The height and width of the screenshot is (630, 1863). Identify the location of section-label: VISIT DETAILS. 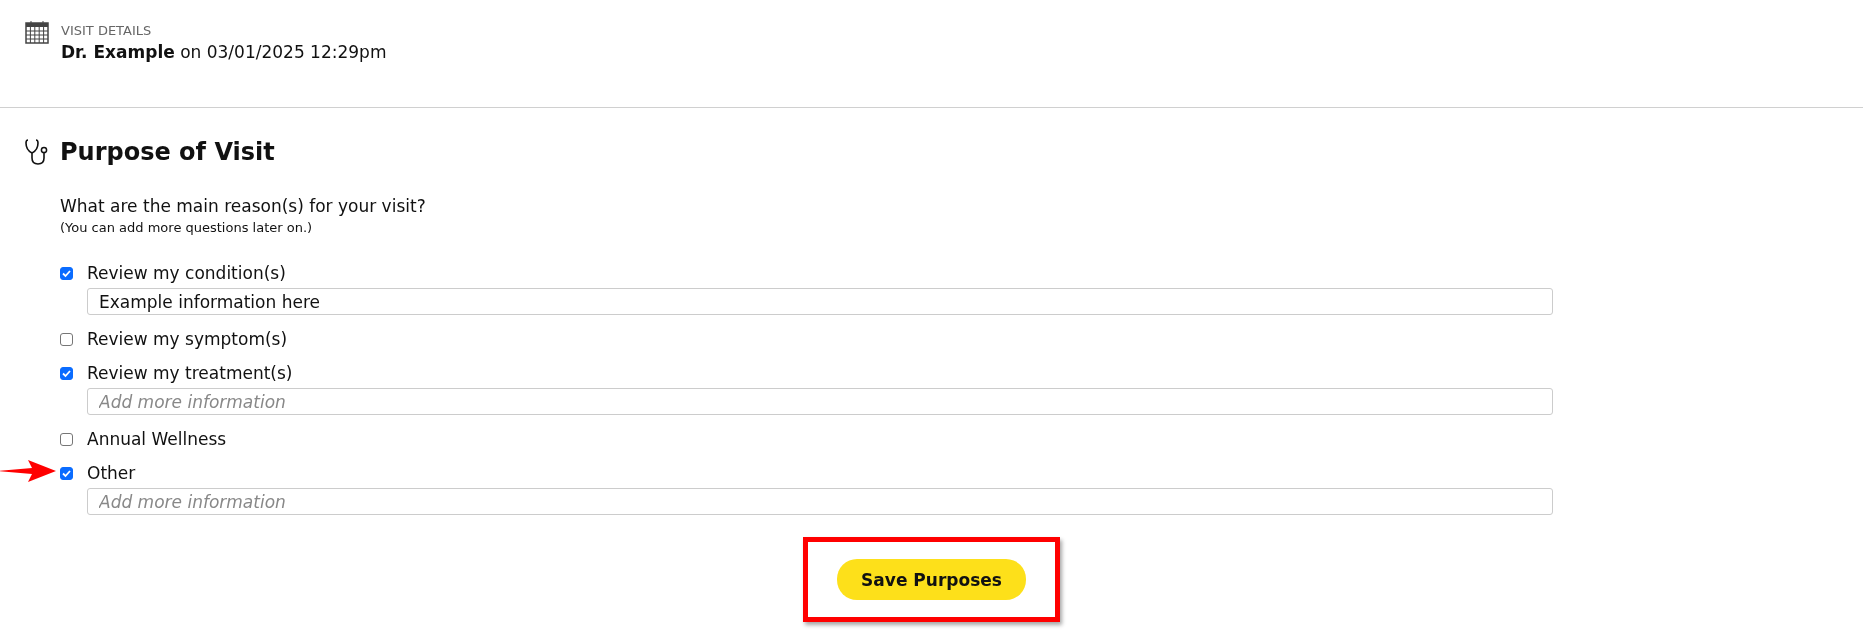
(107, 30).